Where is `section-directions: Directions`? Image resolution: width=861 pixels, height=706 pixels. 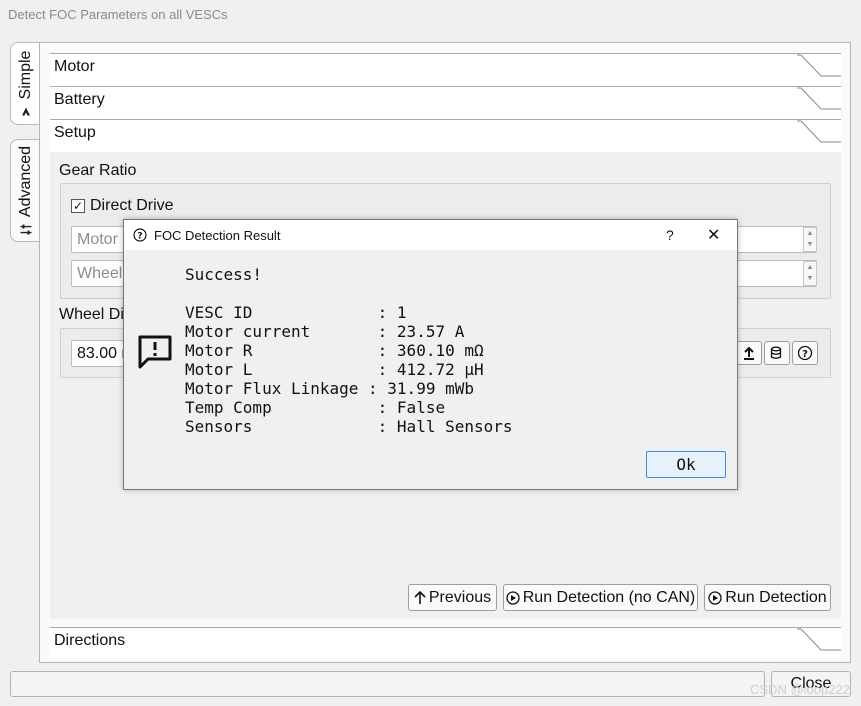 section-directions: Directions is located at coordinates (445, 643).